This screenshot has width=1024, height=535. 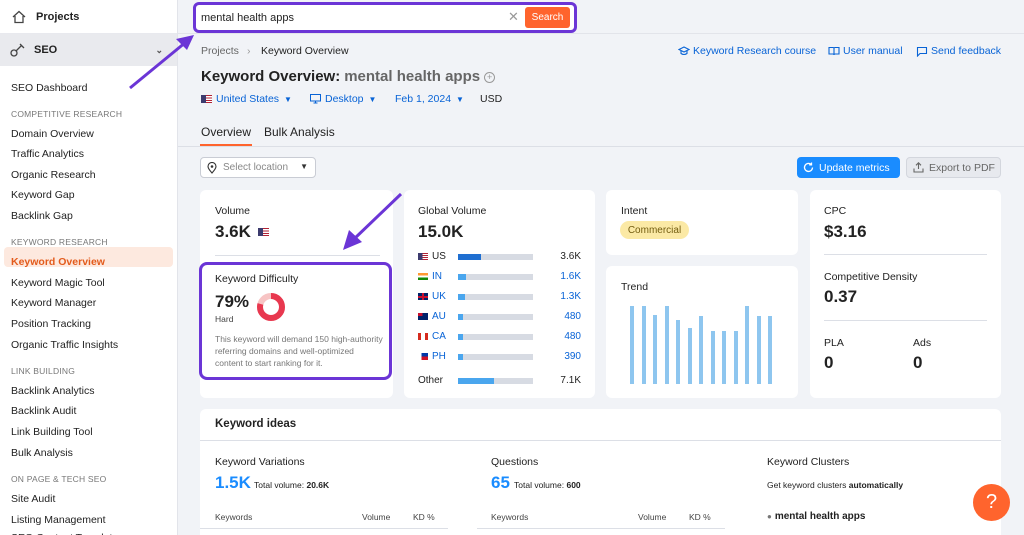 I want to click on in-flag-icon, so click(x=423, y=276).